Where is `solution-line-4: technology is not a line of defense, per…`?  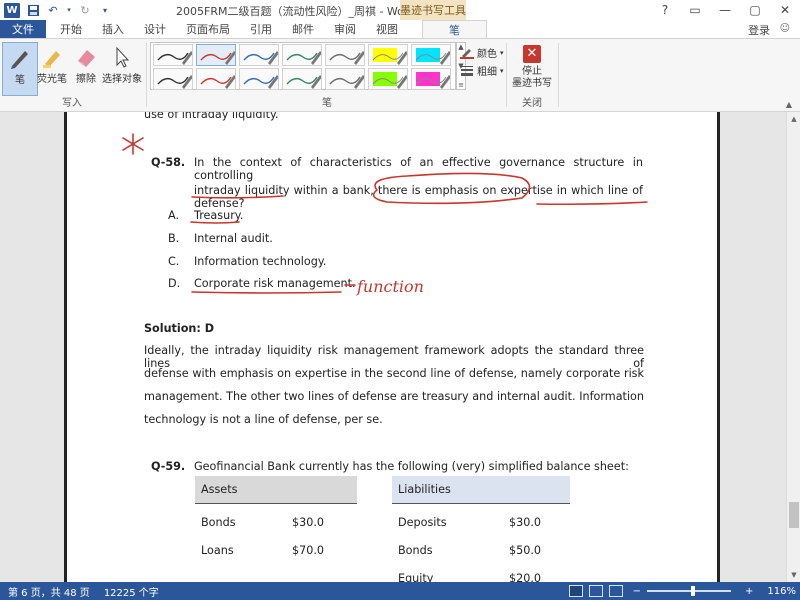 solution-line-4: technology is not a line of defense, per… is located at coordinates (263, 419).